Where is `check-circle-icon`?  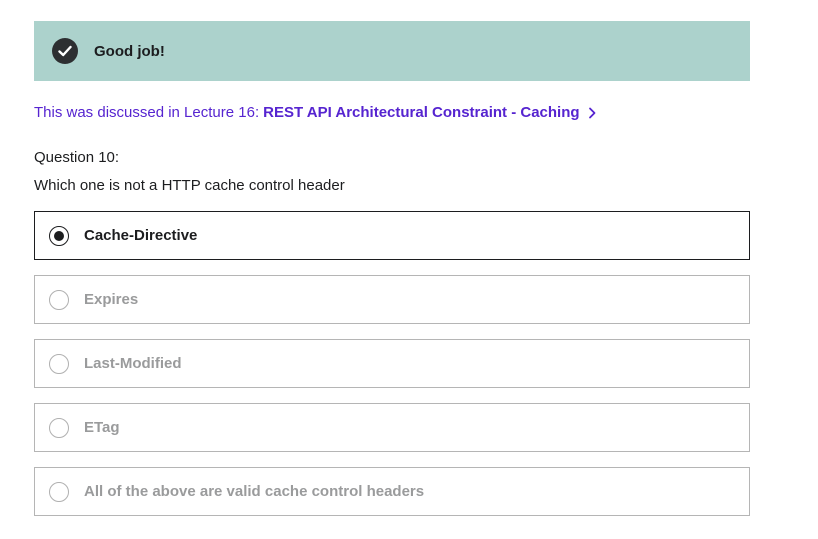
check-circle-icon is located at coordinates (65, 51).